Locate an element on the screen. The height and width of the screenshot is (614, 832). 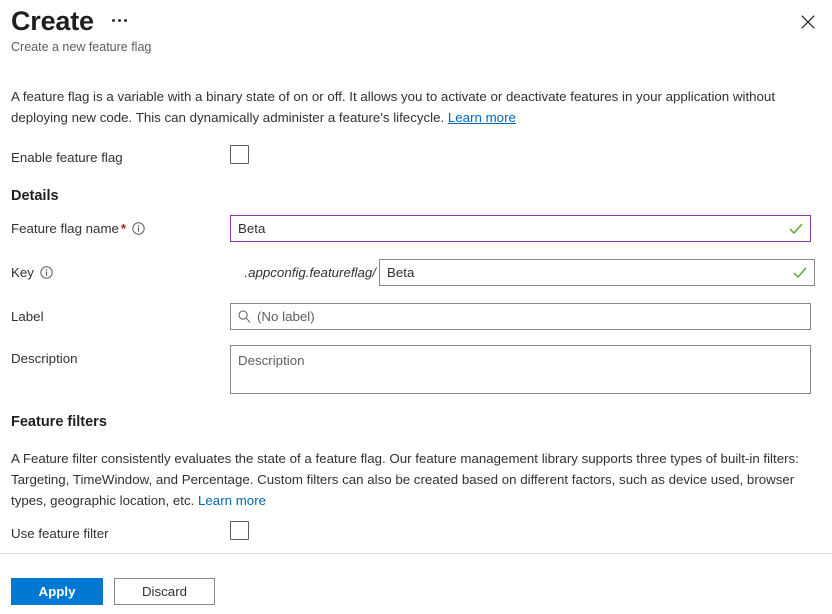
label-input is located at coordinates (530, 316).